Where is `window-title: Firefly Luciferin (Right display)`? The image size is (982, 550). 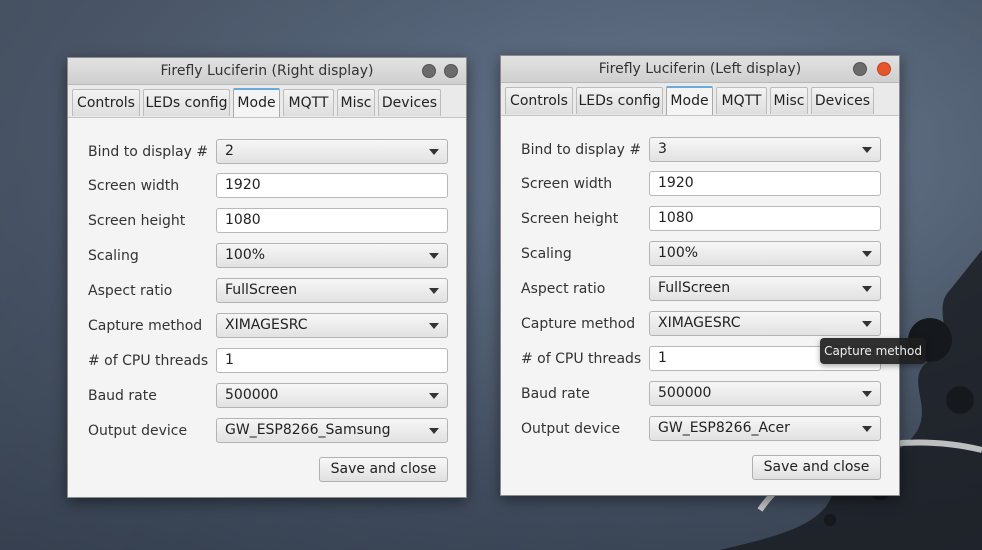
window-title: Firefly Luciferin (Right display) is located at coordinates (267, 71).